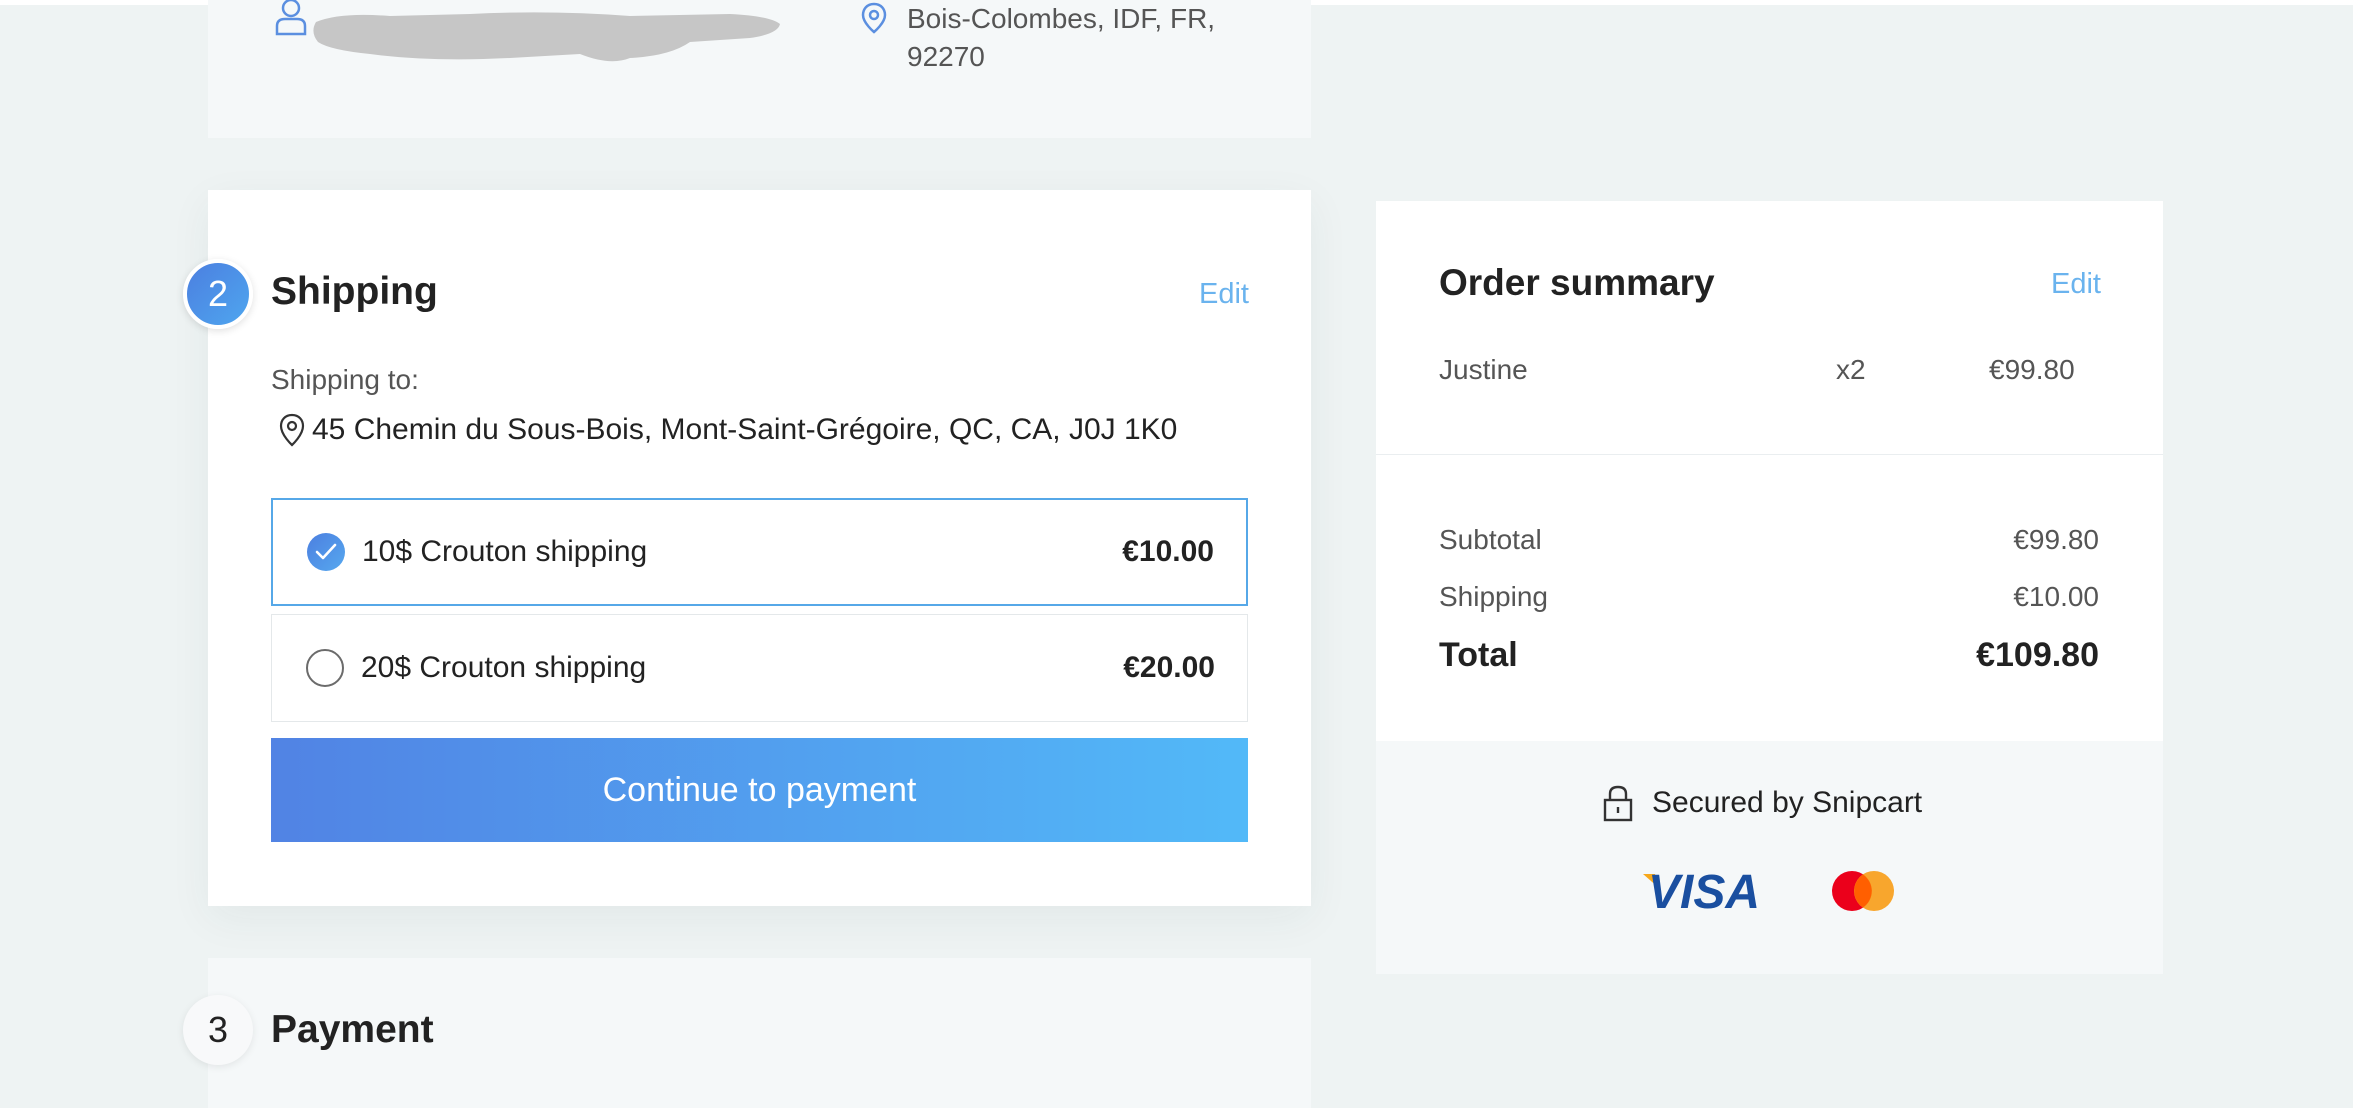 This screenshot has width=2353, height=1108. What do you see at coordinates (1224, 294) in the screenshot?
I see `shipping-edit-link: Edit` at bounding box center [1224, 294].